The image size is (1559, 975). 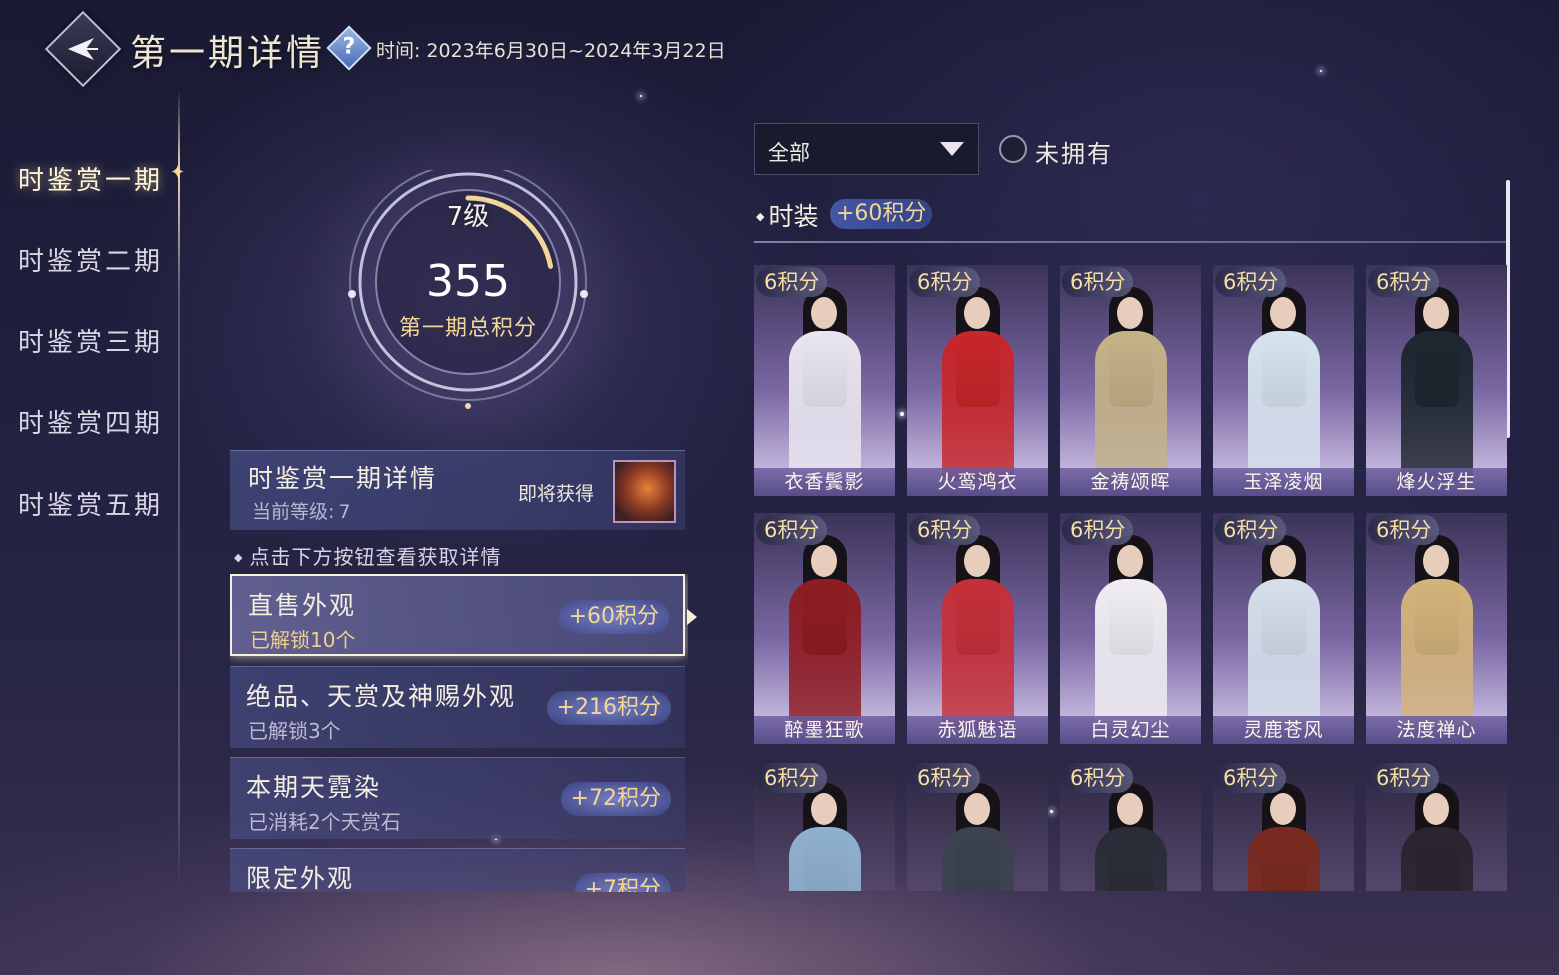 I want to click on current-level-label: 当前等级:, so click(x=293, y=512).